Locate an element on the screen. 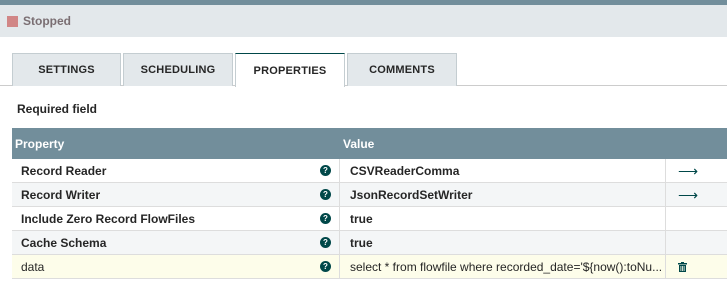  table-header: Property Value is located at coordinates (369, 143).